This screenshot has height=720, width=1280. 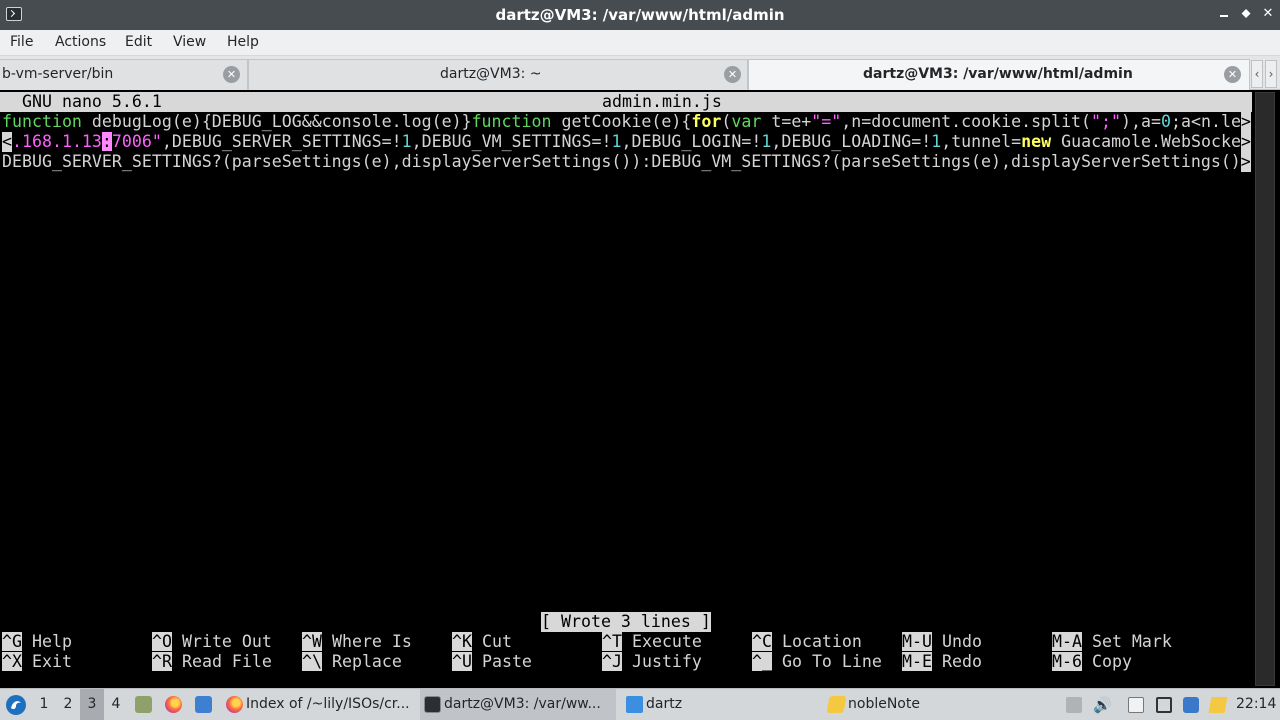 What do you see at coordinates (917, 641) in the screenshot?
I see `shortcut-key: M-U` at bounding box center [917, 641].